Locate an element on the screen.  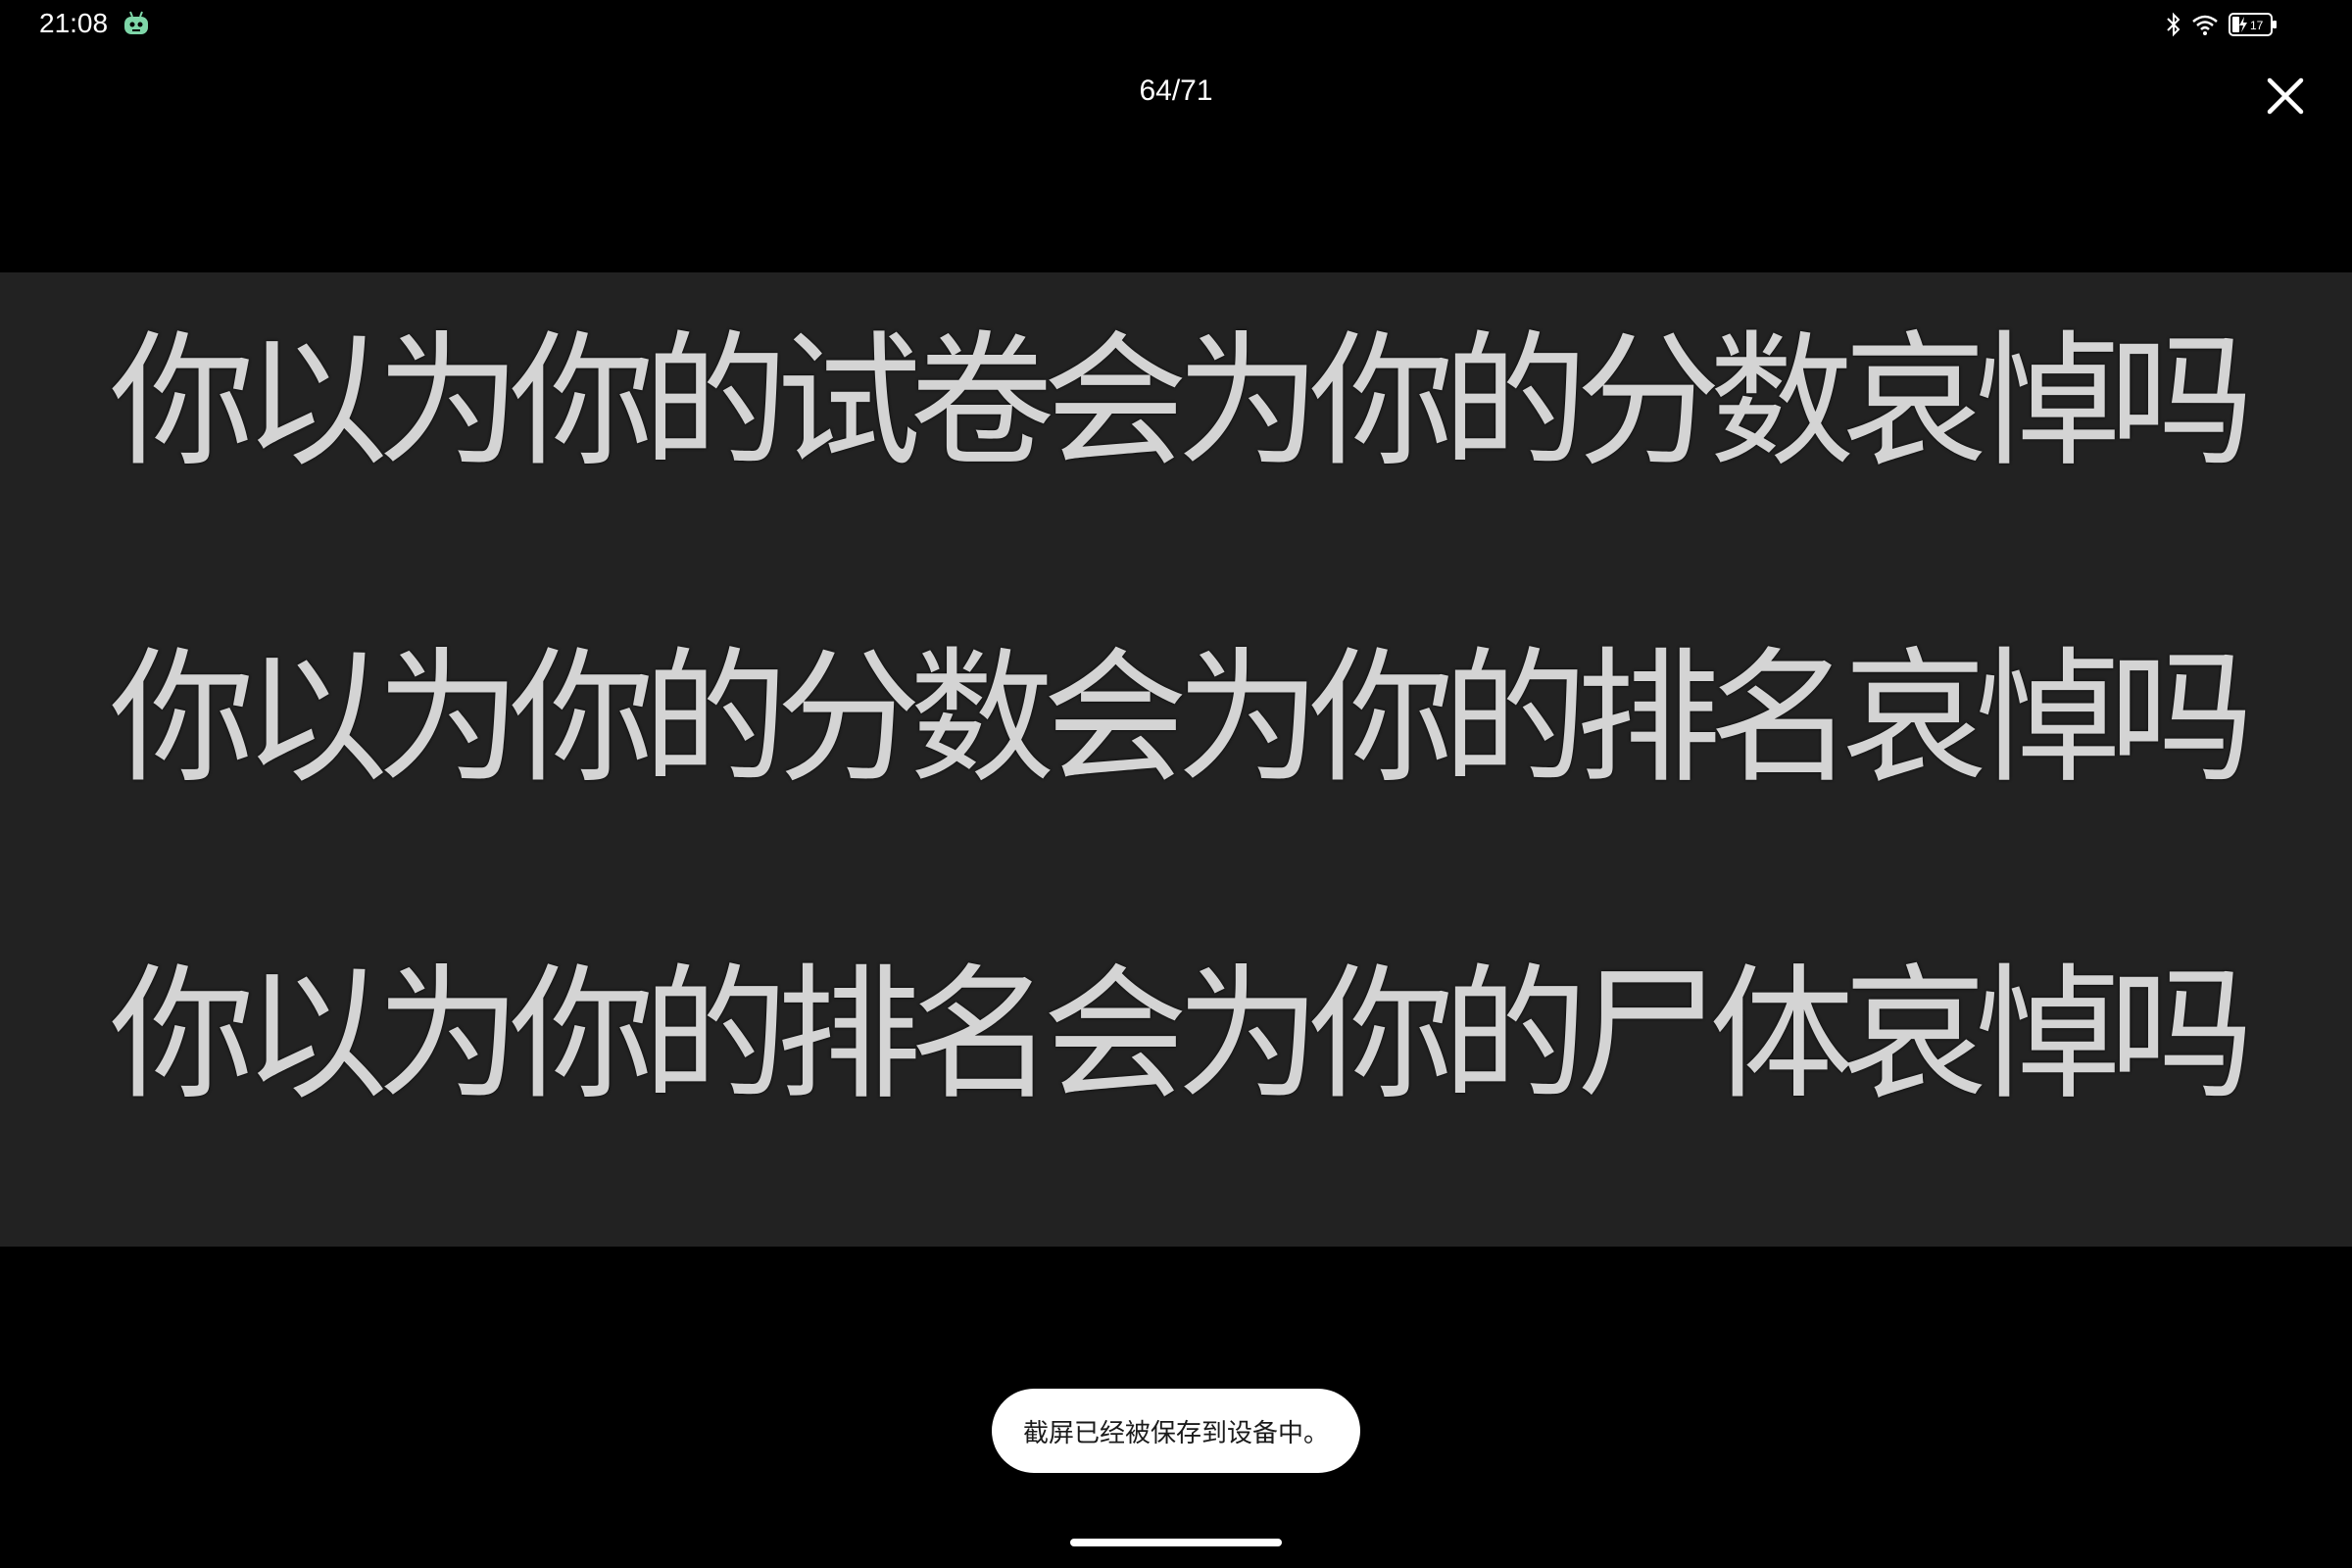
image-counter: 64/71 is located at coordinates (1176, 90).